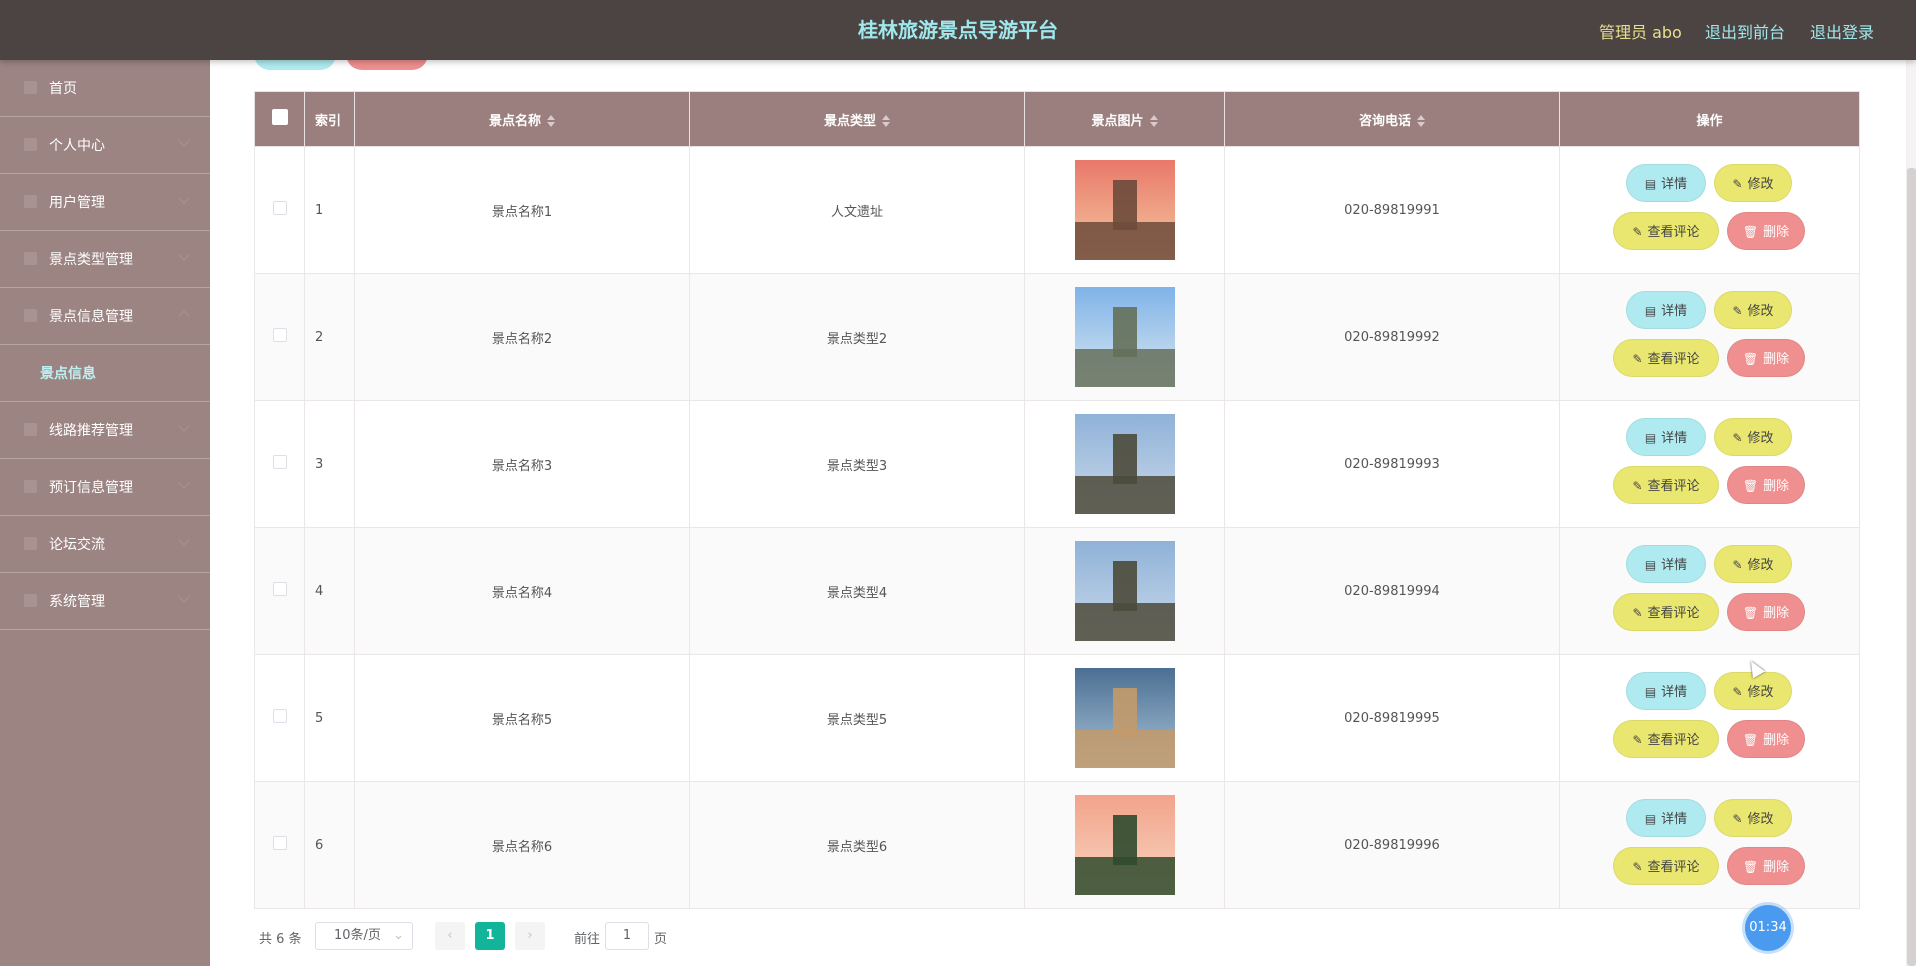 This screenshot has height=966, width=1916. Describe the element at coordinates (364, 936) in the screenshot. I see `page-size-select: 10条/页 ⌄` at that location.